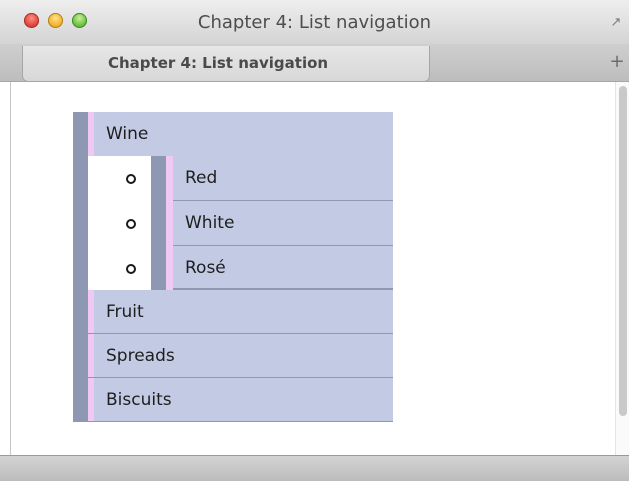 The width and height of the screenshot is (629, 481). Describe the element at coordinates (218, 63) in the screenshot. I see `tab-label: Chapter 4: List navigation` at that location.